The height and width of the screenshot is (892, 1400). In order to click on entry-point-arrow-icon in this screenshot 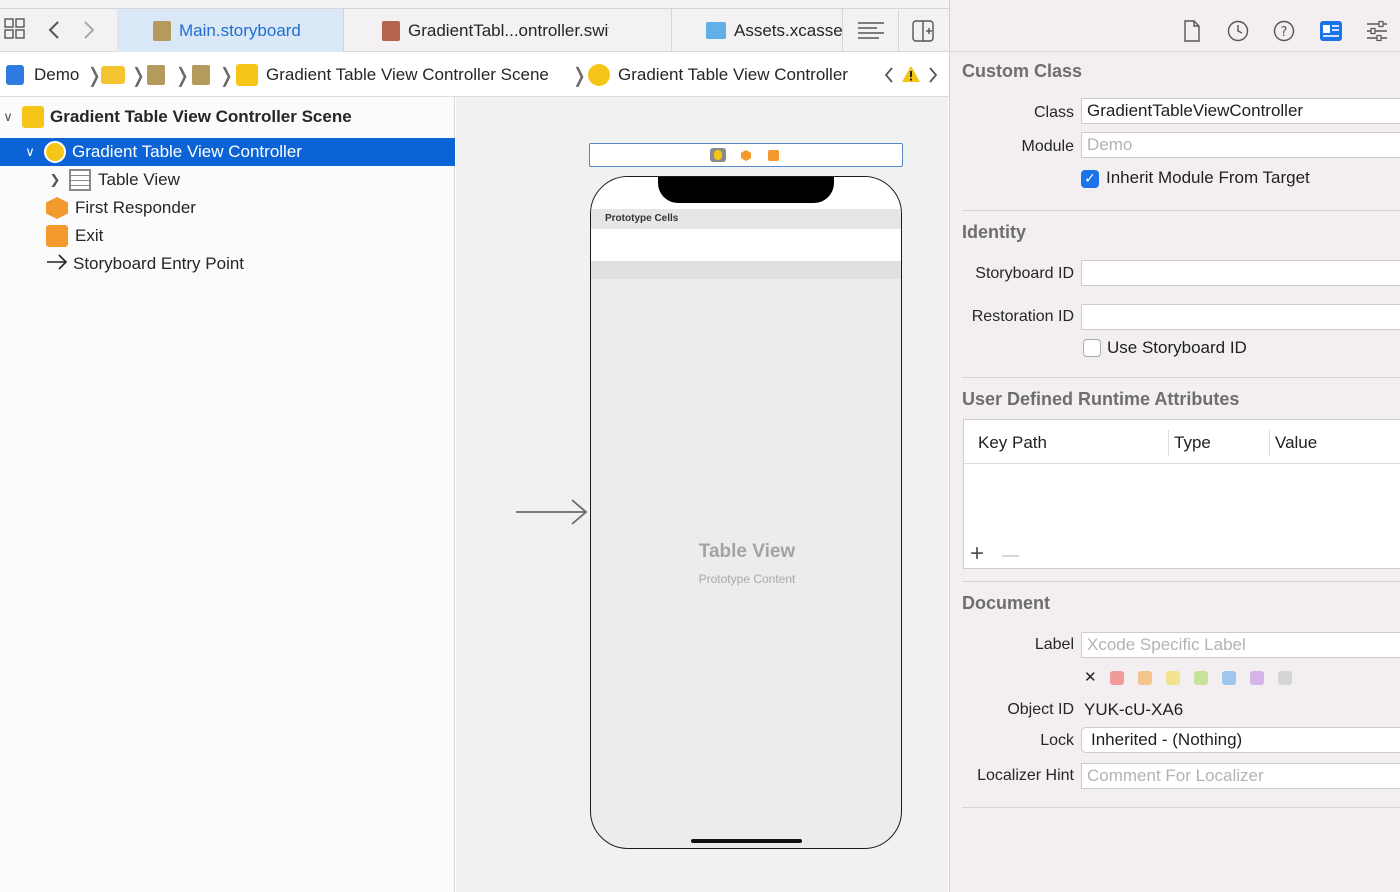, I will do `click(552, 514)`.